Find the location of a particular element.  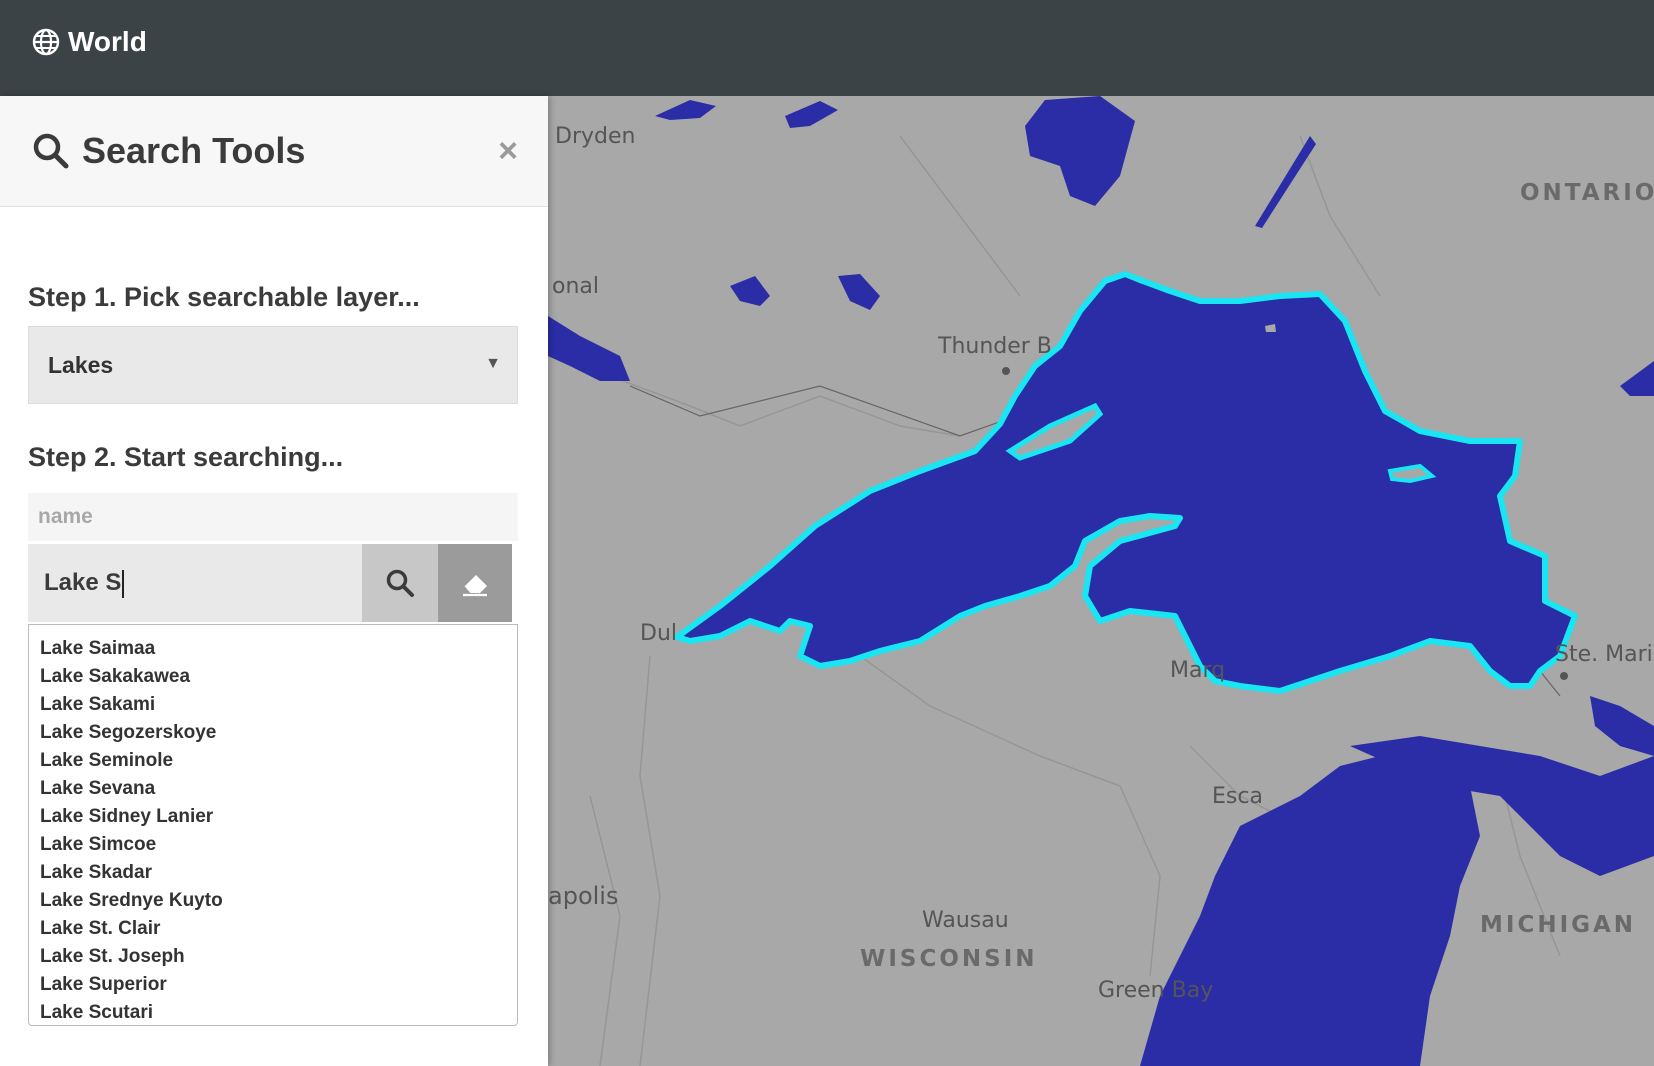

map-label-apolis: apolis is located at coordinates (583, 896).